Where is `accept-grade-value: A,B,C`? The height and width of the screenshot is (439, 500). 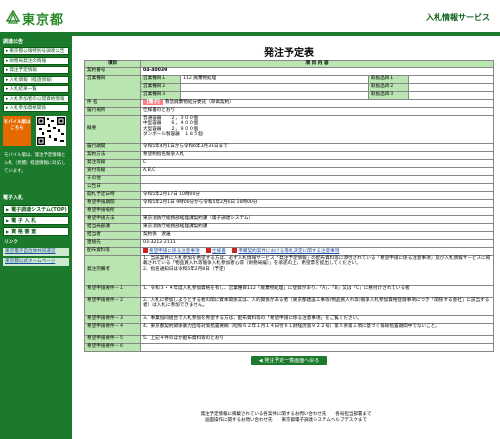
accept-grade-value: A,B,C is located at coordinates (317, 171).